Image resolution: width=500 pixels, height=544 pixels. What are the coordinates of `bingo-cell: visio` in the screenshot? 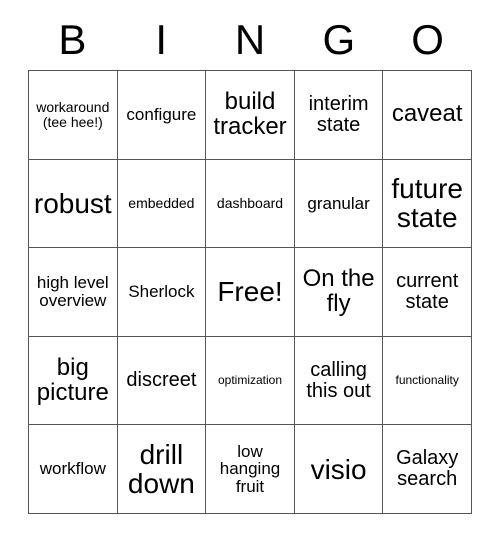 It's located at (339, 469).